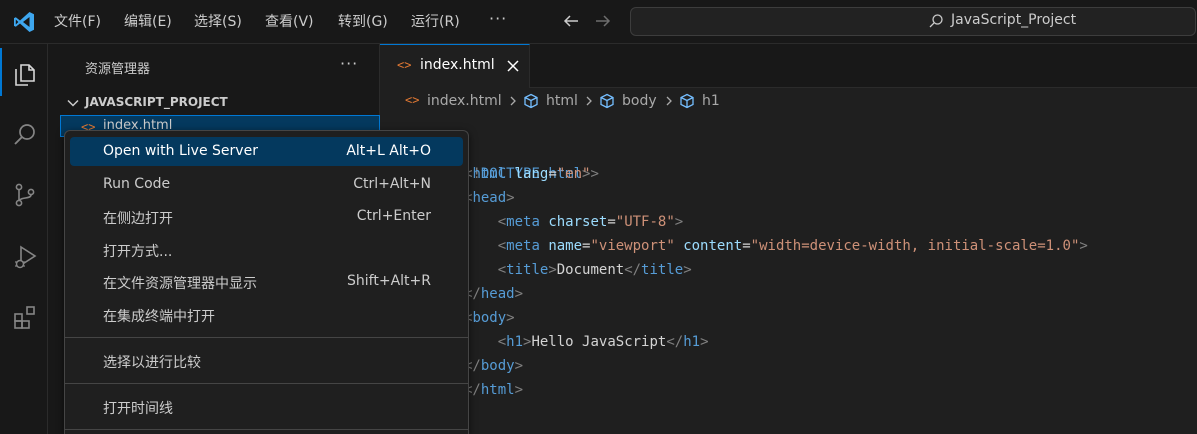 Image resolution: width=1197 pixels, height=434 pixels. I want to click on code-line: <meta charset="UTF-8">, so click(788, 208).